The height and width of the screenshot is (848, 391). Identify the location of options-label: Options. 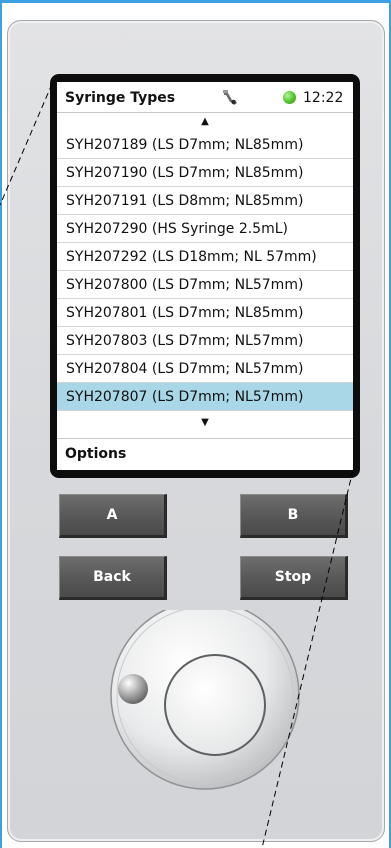
(96, 454).